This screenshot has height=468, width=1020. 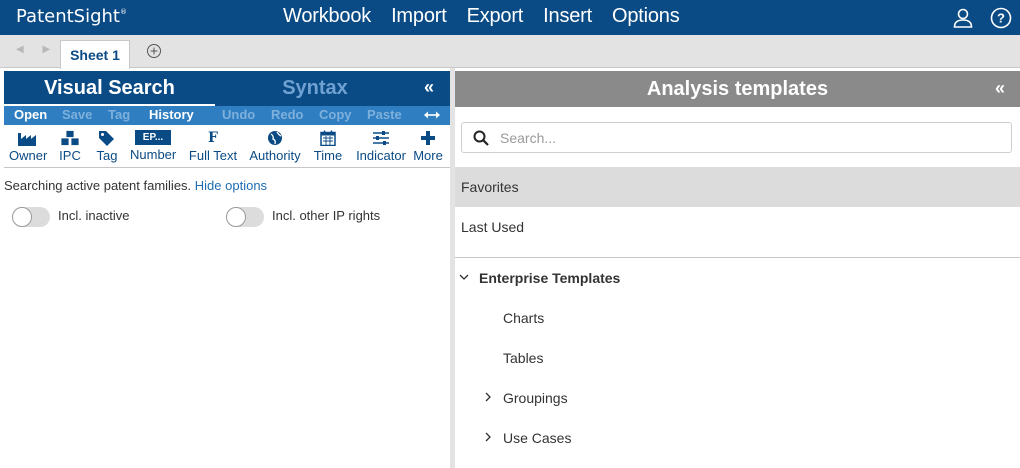 What do you see at coordinates (98, 185) in the screenshot?
I see `status-text: Searching active patent families.` at bounding box center [98, 185].